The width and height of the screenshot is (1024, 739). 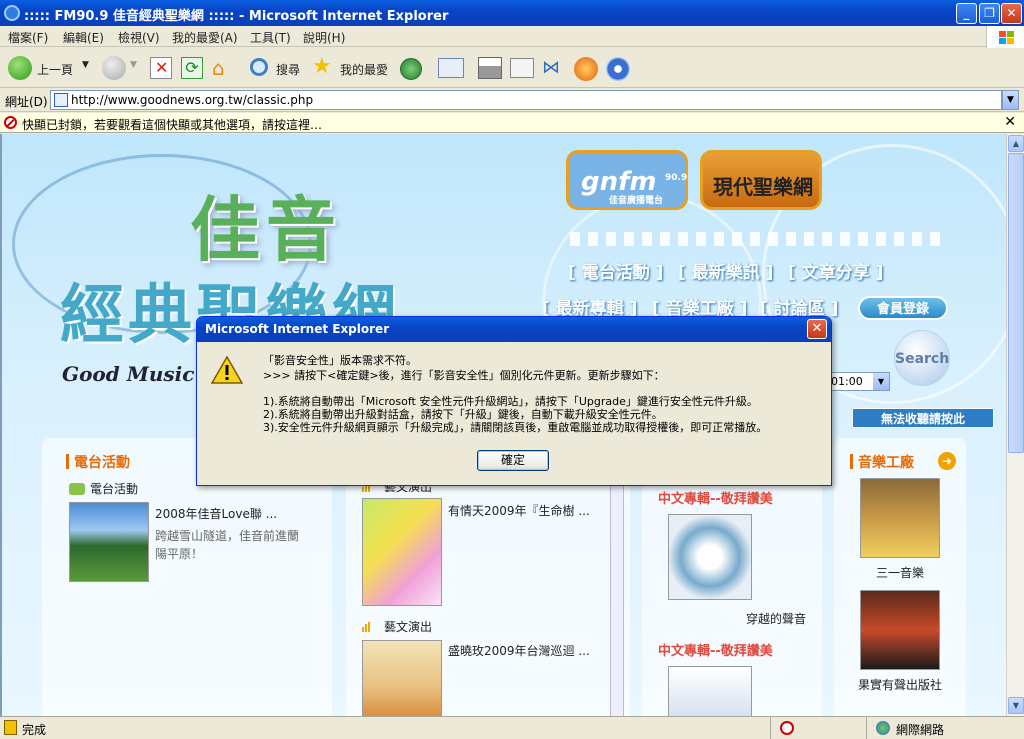 What do you see at coordinates (618, 69) in the screenshot?
I see `media-icon` at bounding box center [618, 69].